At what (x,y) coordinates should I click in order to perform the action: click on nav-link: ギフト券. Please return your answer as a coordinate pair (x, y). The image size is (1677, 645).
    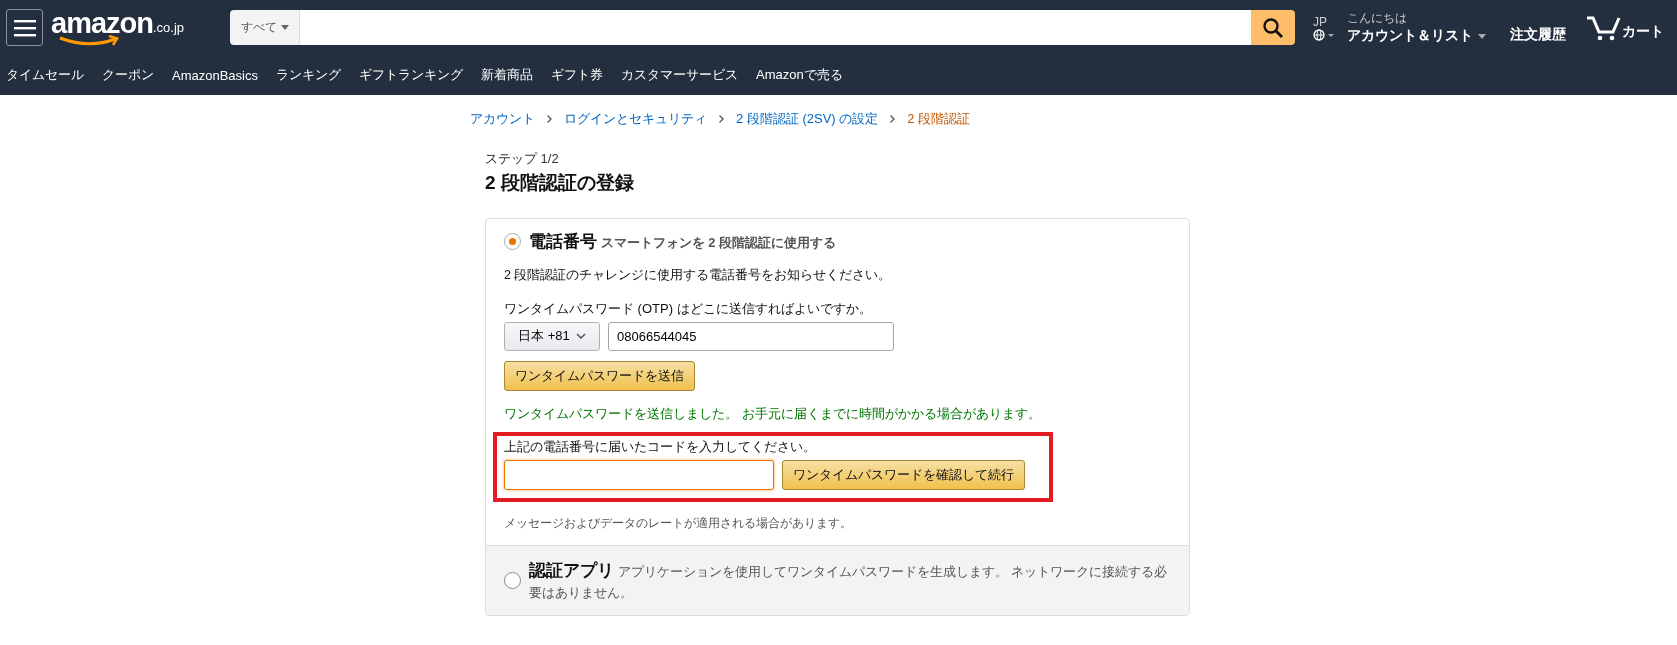
    Looking at the image, I should click on (577, 75).